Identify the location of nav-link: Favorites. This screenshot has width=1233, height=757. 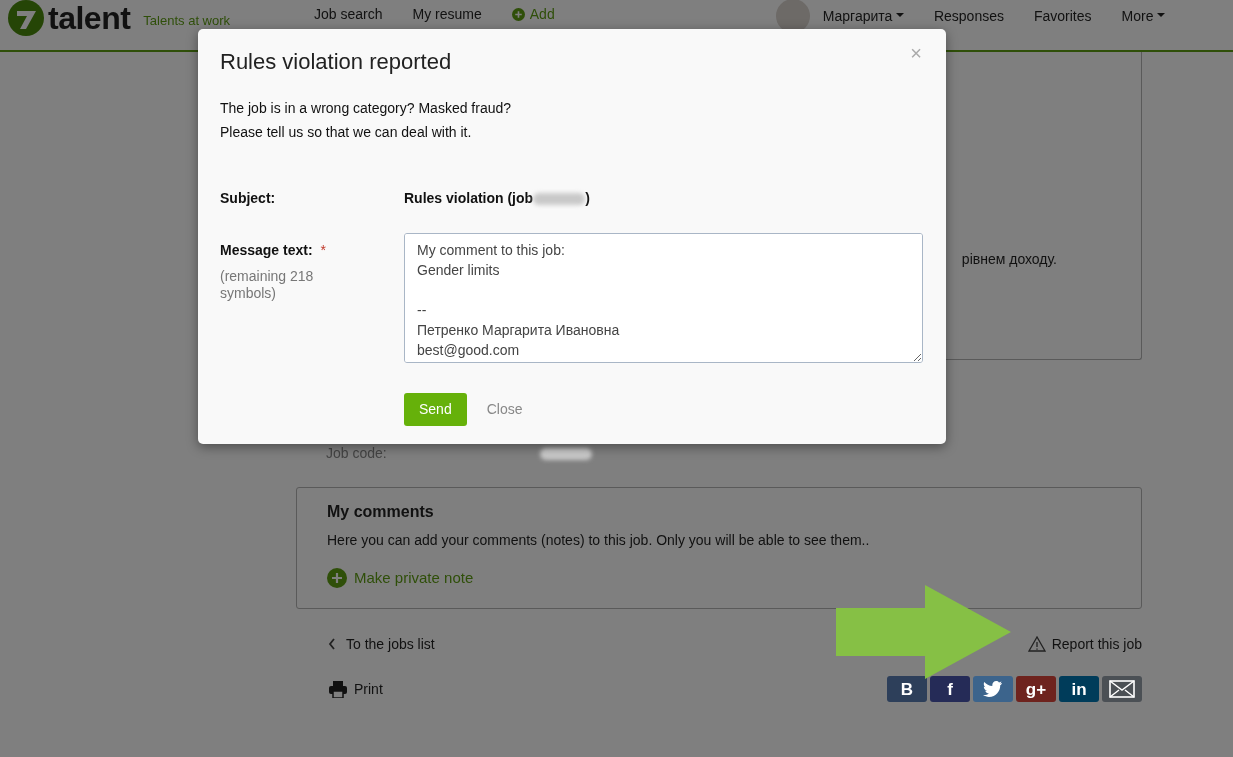
(1062, 16).